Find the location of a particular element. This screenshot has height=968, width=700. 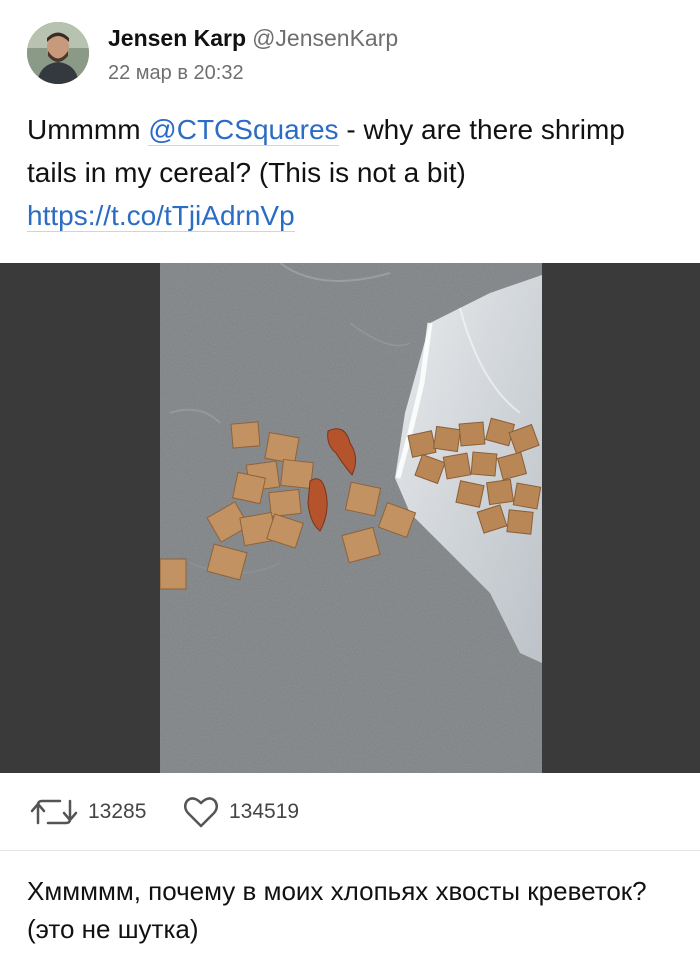

author-name: Jensen Karp is located at coordinates (177, 38).